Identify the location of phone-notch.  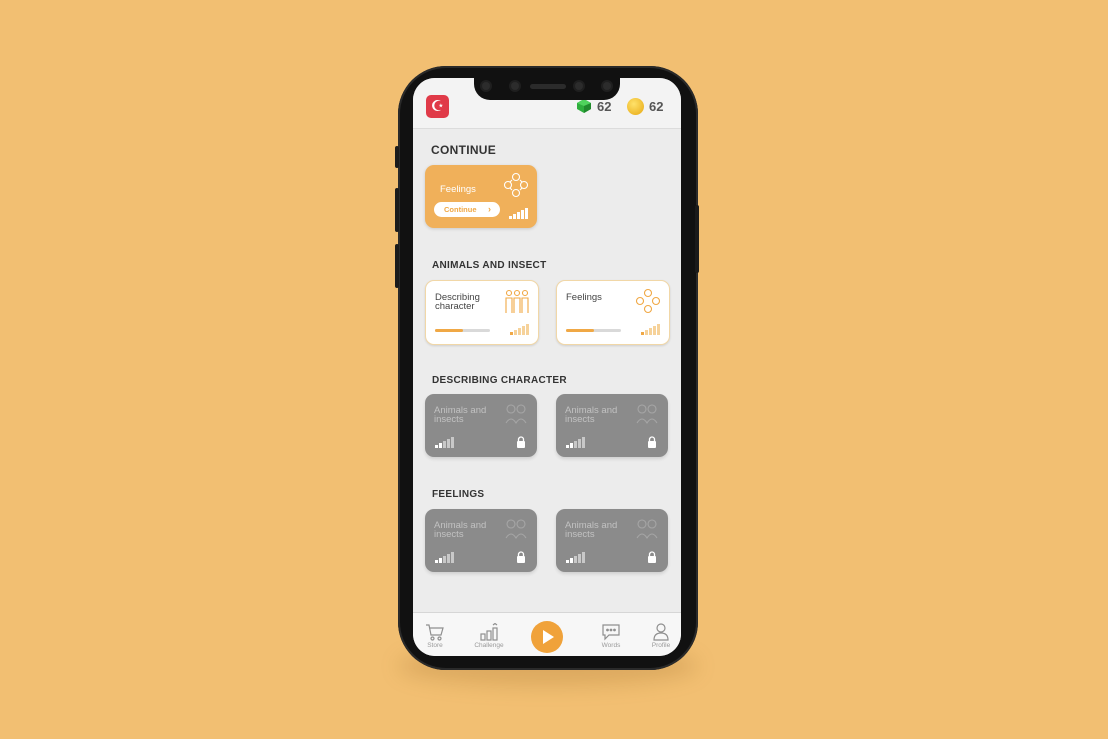
(547, 89).